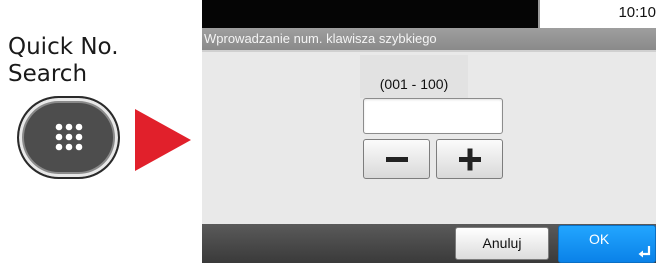 The width and height of the screenshot is (656, 263). I want to click on status-divider, so click(539, 14).